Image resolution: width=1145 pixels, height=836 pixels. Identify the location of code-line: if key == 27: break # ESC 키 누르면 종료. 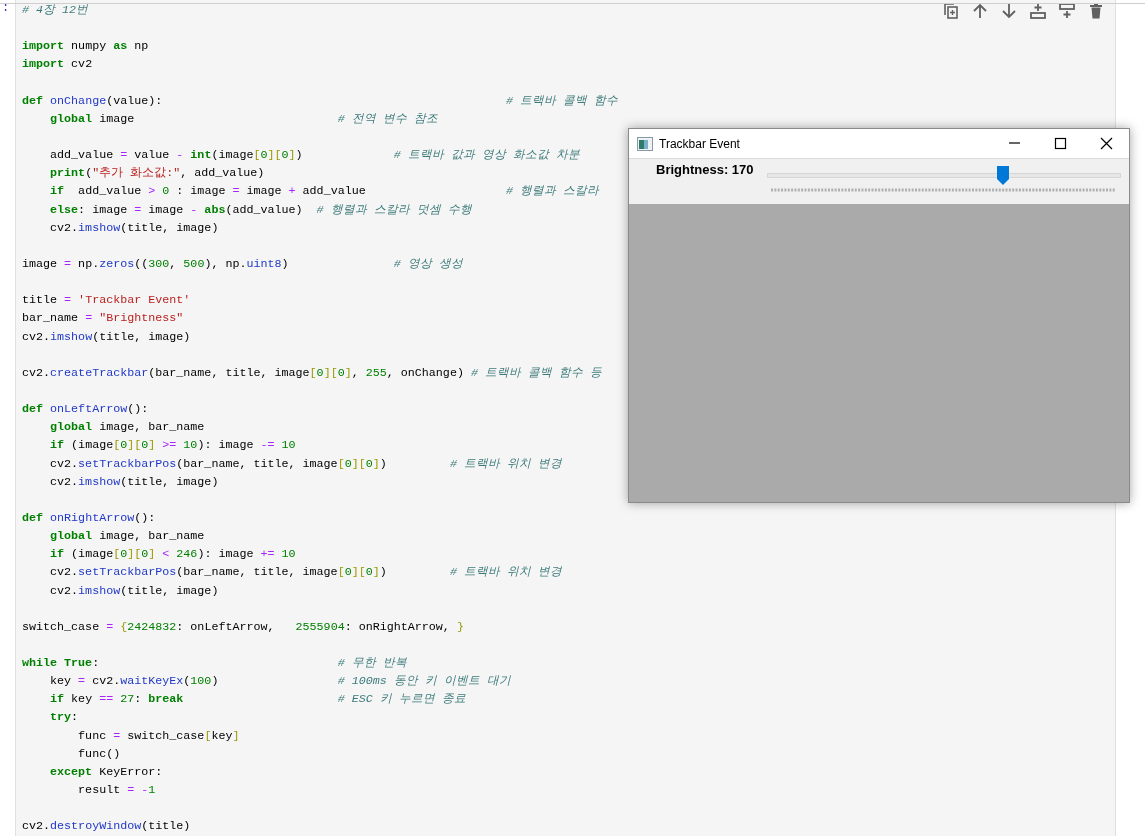
(257, 700).